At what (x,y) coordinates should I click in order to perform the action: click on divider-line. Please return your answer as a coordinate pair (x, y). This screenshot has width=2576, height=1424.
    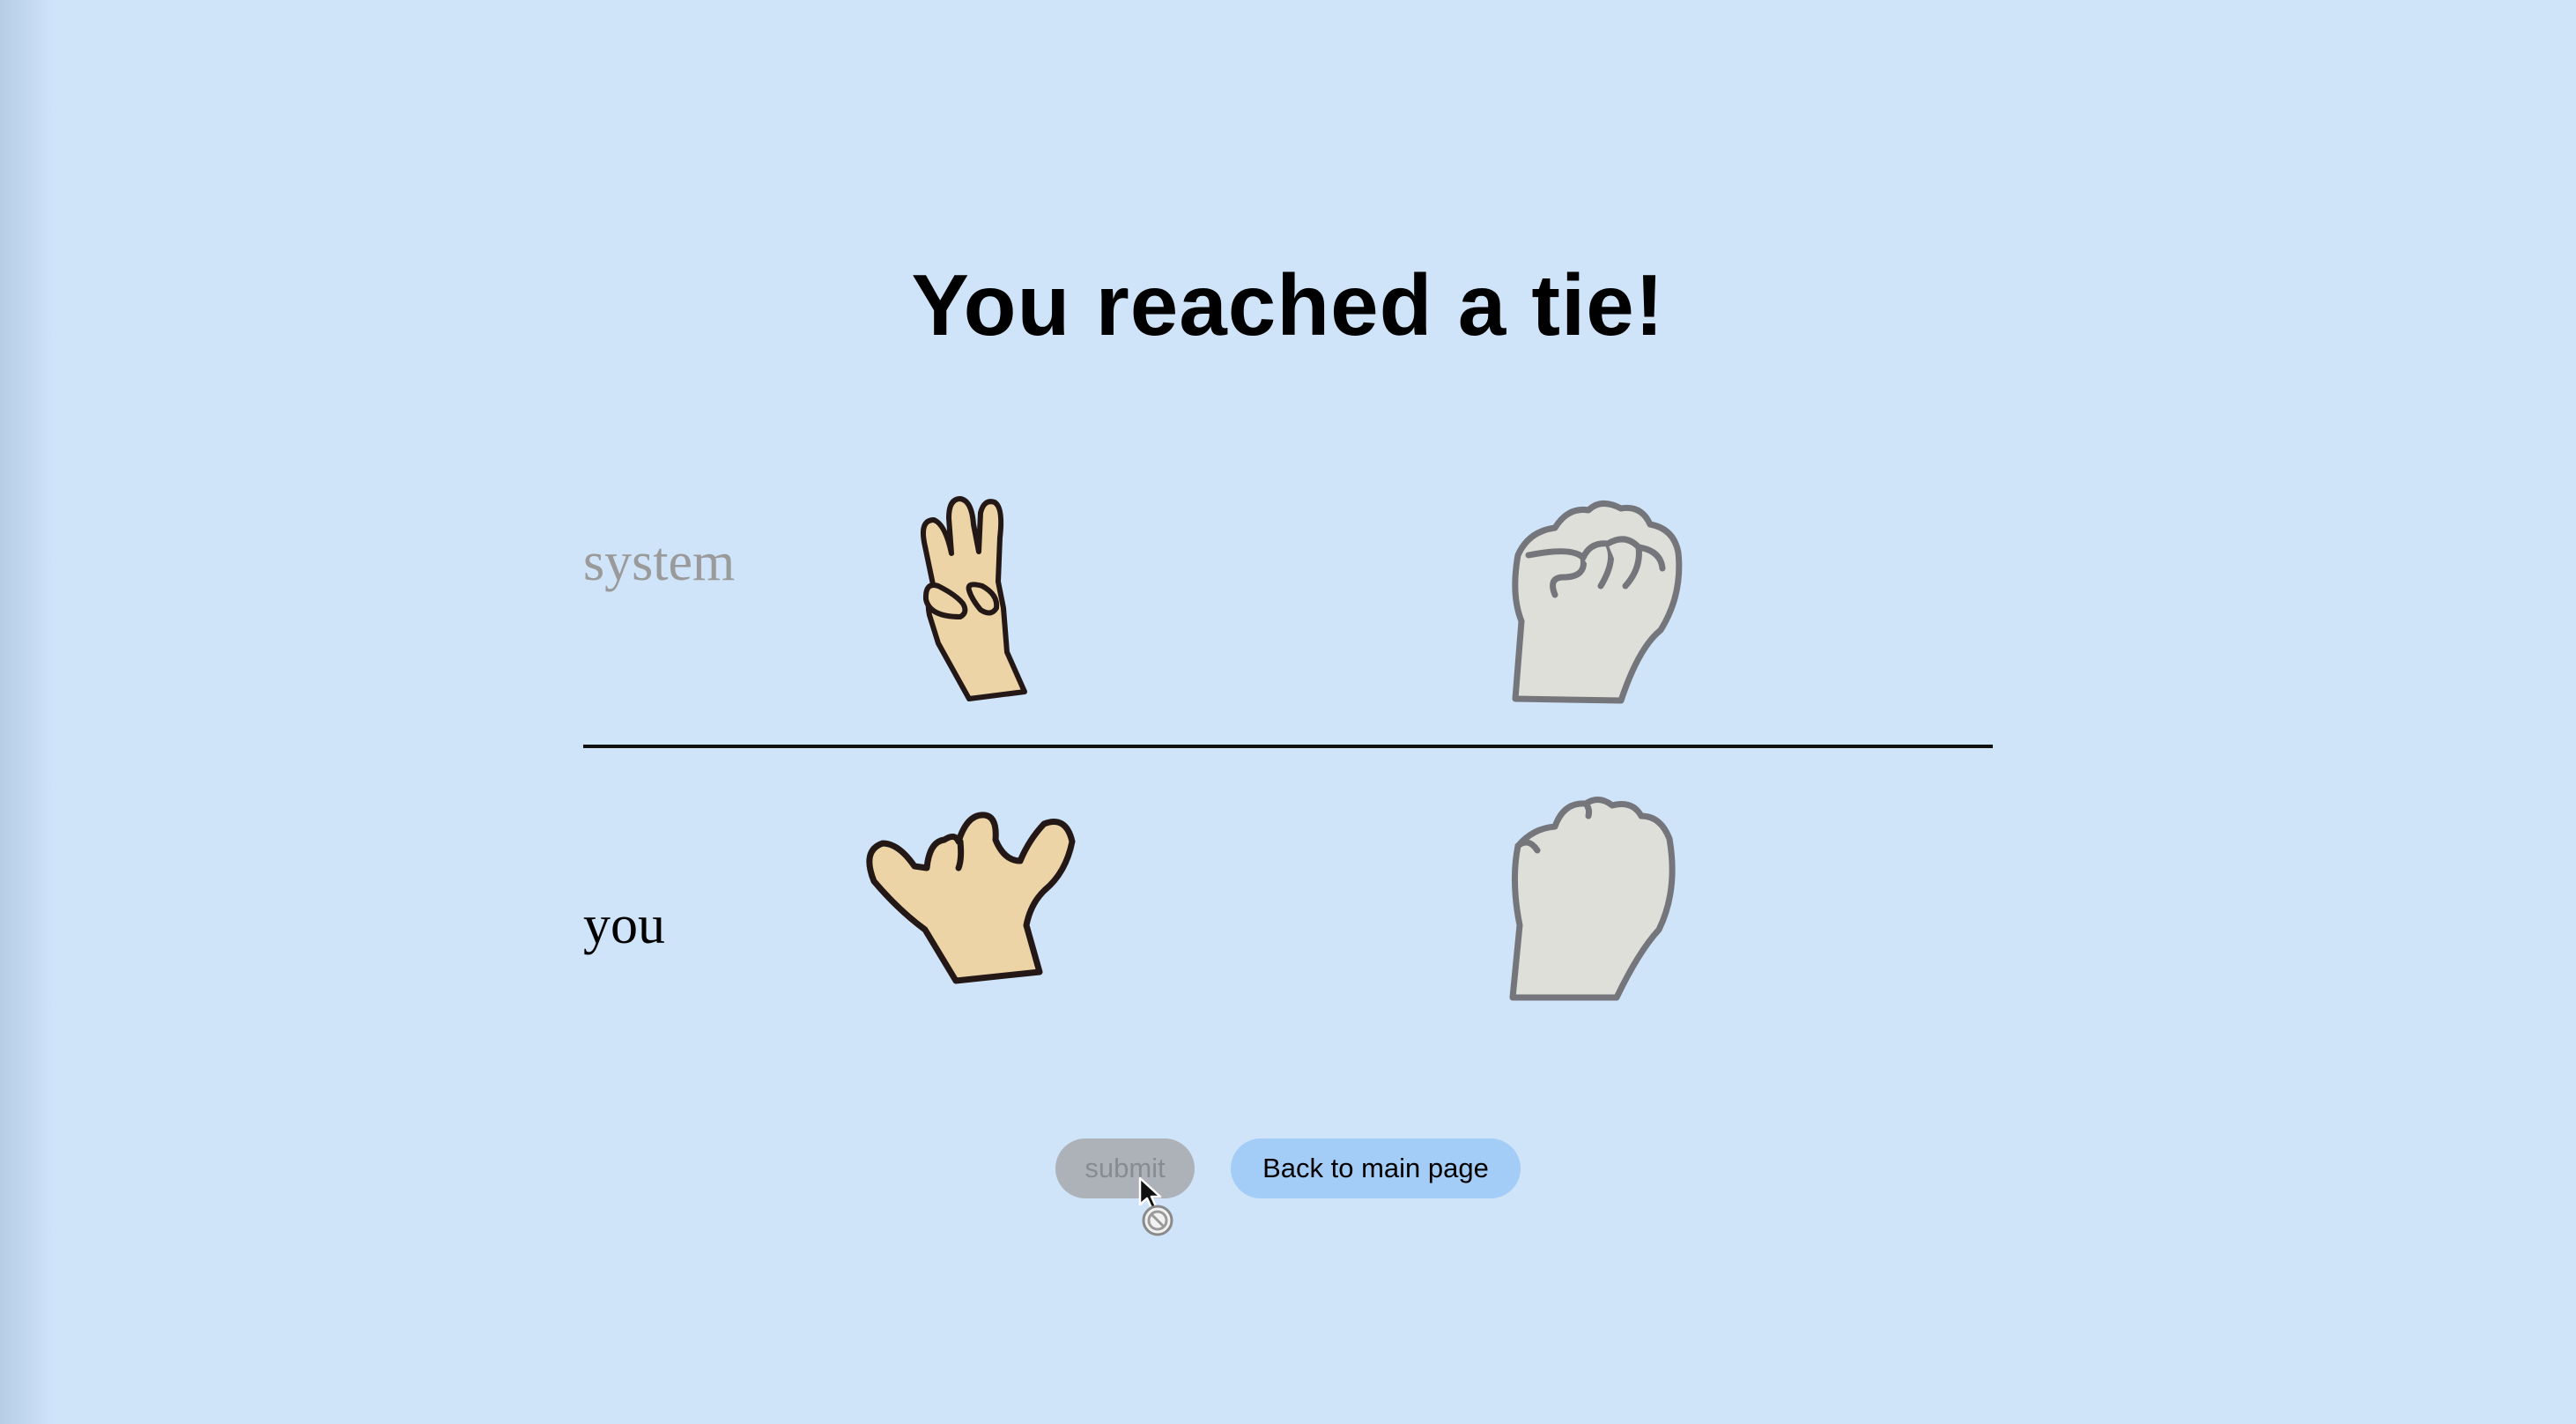
    Looking at the image, I should click on (1288, 747).